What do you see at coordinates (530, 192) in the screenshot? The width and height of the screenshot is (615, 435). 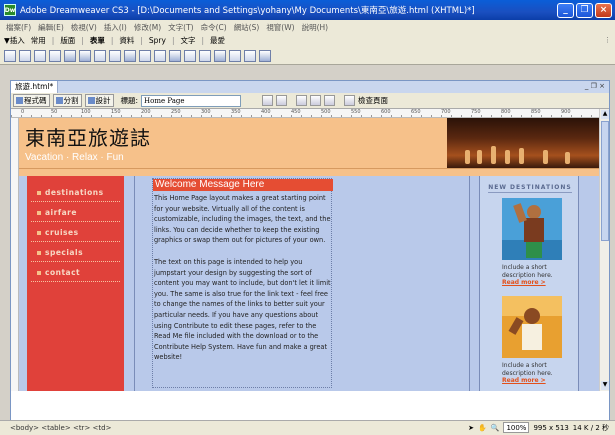 I see `new-destinations-divider` at bounding box center [530, 192].